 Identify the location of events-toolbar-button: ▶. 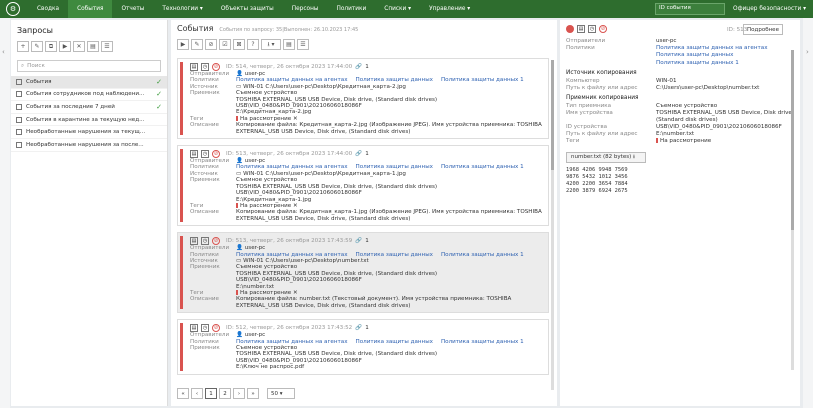
(183, 44).